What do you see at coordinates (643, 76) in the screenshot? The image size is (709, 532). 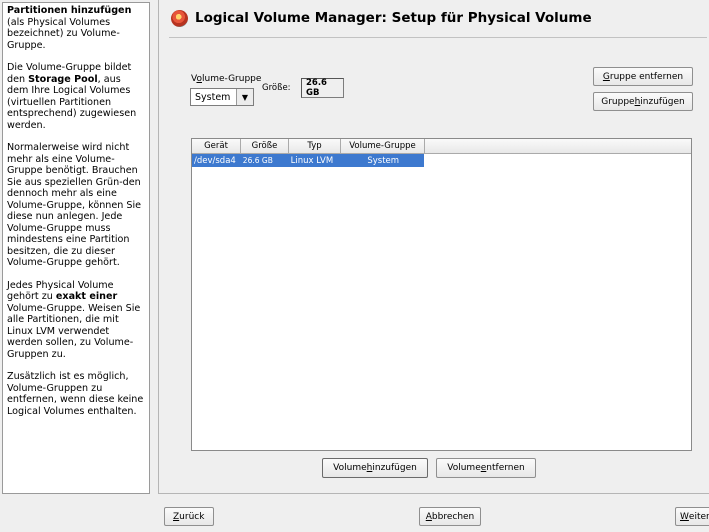 I see `remove-group-button: Gruppe entfernen` at bounding box center [643, 76].